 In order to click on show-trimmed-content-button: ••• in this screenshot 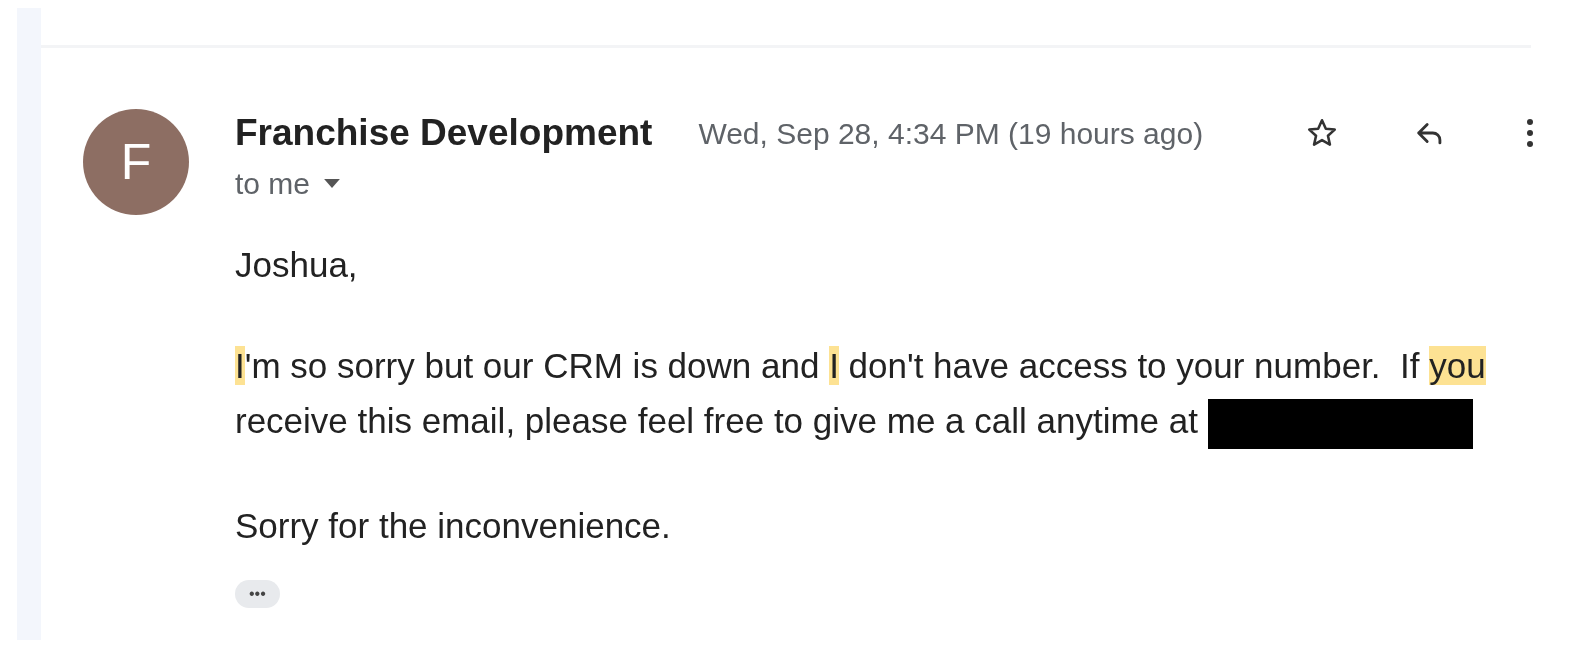, I will do `click(257, 593)`.